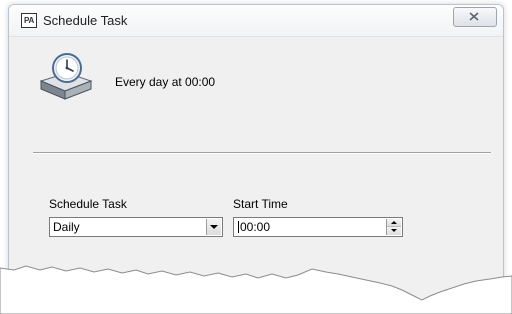  What do you see at coordinates (88, 204) in the screenshot?
I see `schedule-task-label: Schedule Task` at bounding box center [88, 204].